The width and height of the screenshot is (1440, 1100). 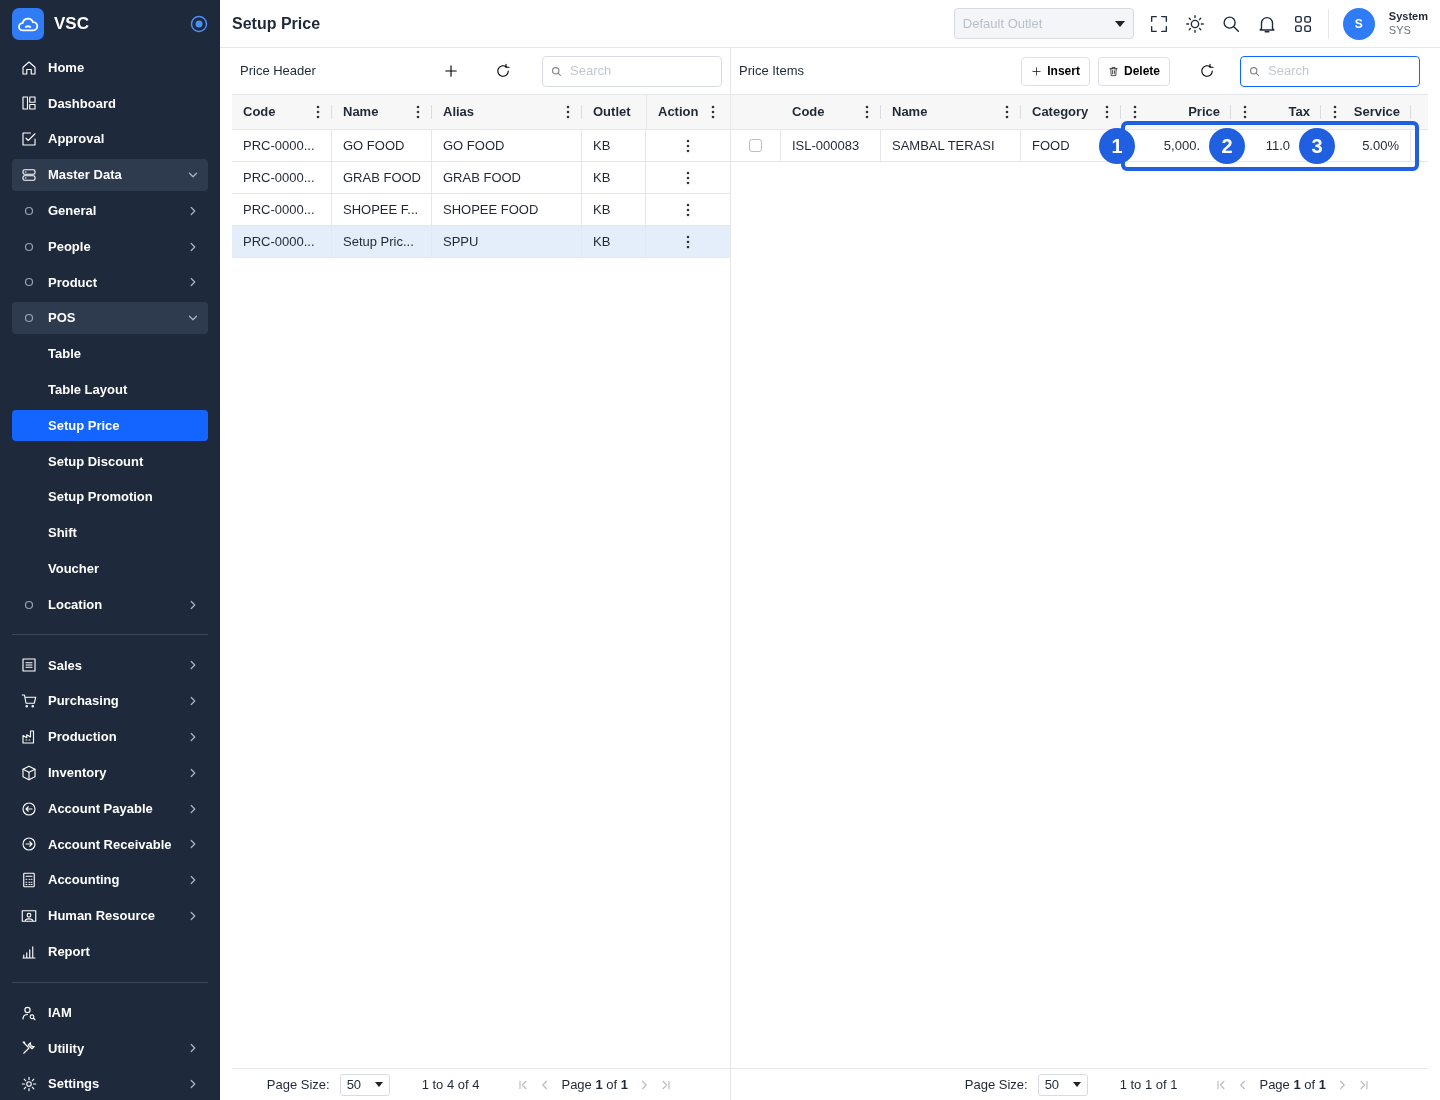 I want to click on sidebar-item: Approval, so click(x=110, y=139).